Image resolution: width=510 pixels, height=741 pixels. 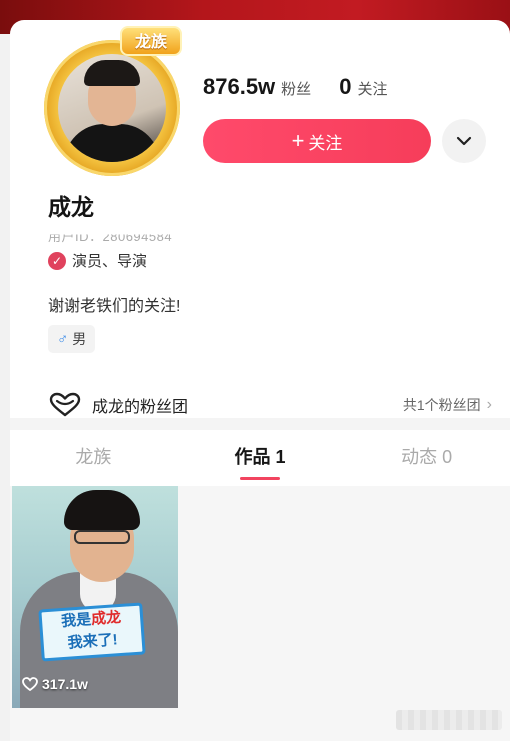 What do you see at coordinates (93, 457) in the screenshot?
I see `tab-dragon-clan: 龙族` at bounding box center [93, 457].